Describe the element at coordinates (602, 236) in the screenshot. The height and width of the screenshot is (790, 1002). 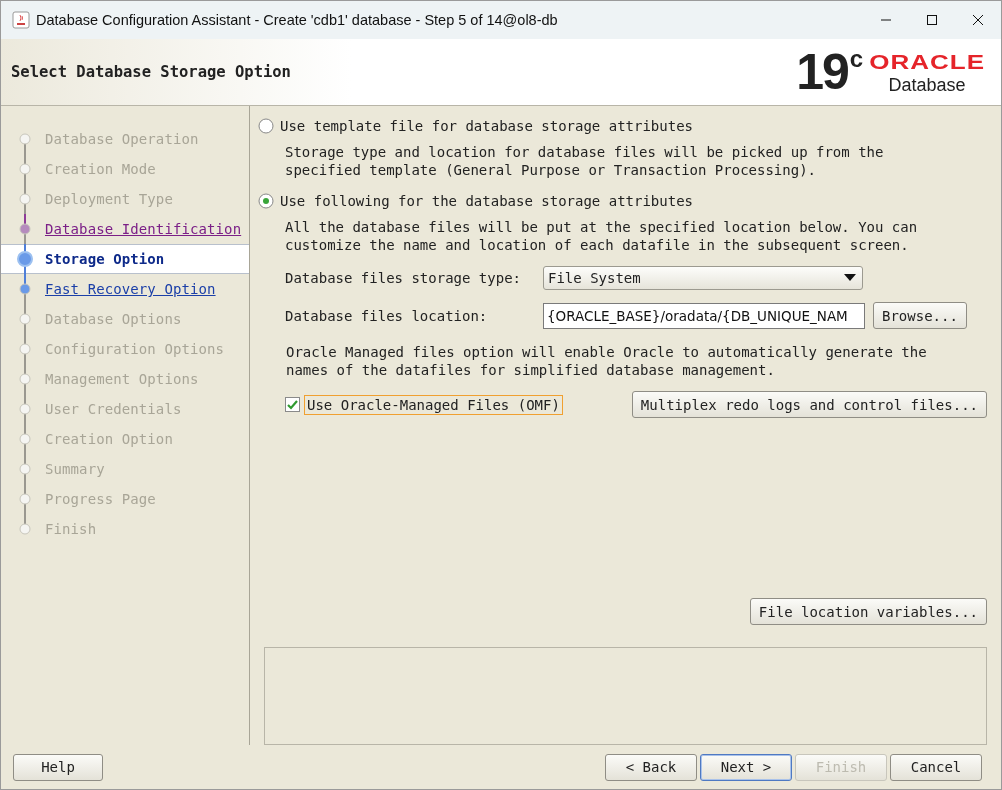
I see `option-description: All the database files will be put at the specified location below. You can customize the name and location of each datafile in the subsequent screen.` at that location.